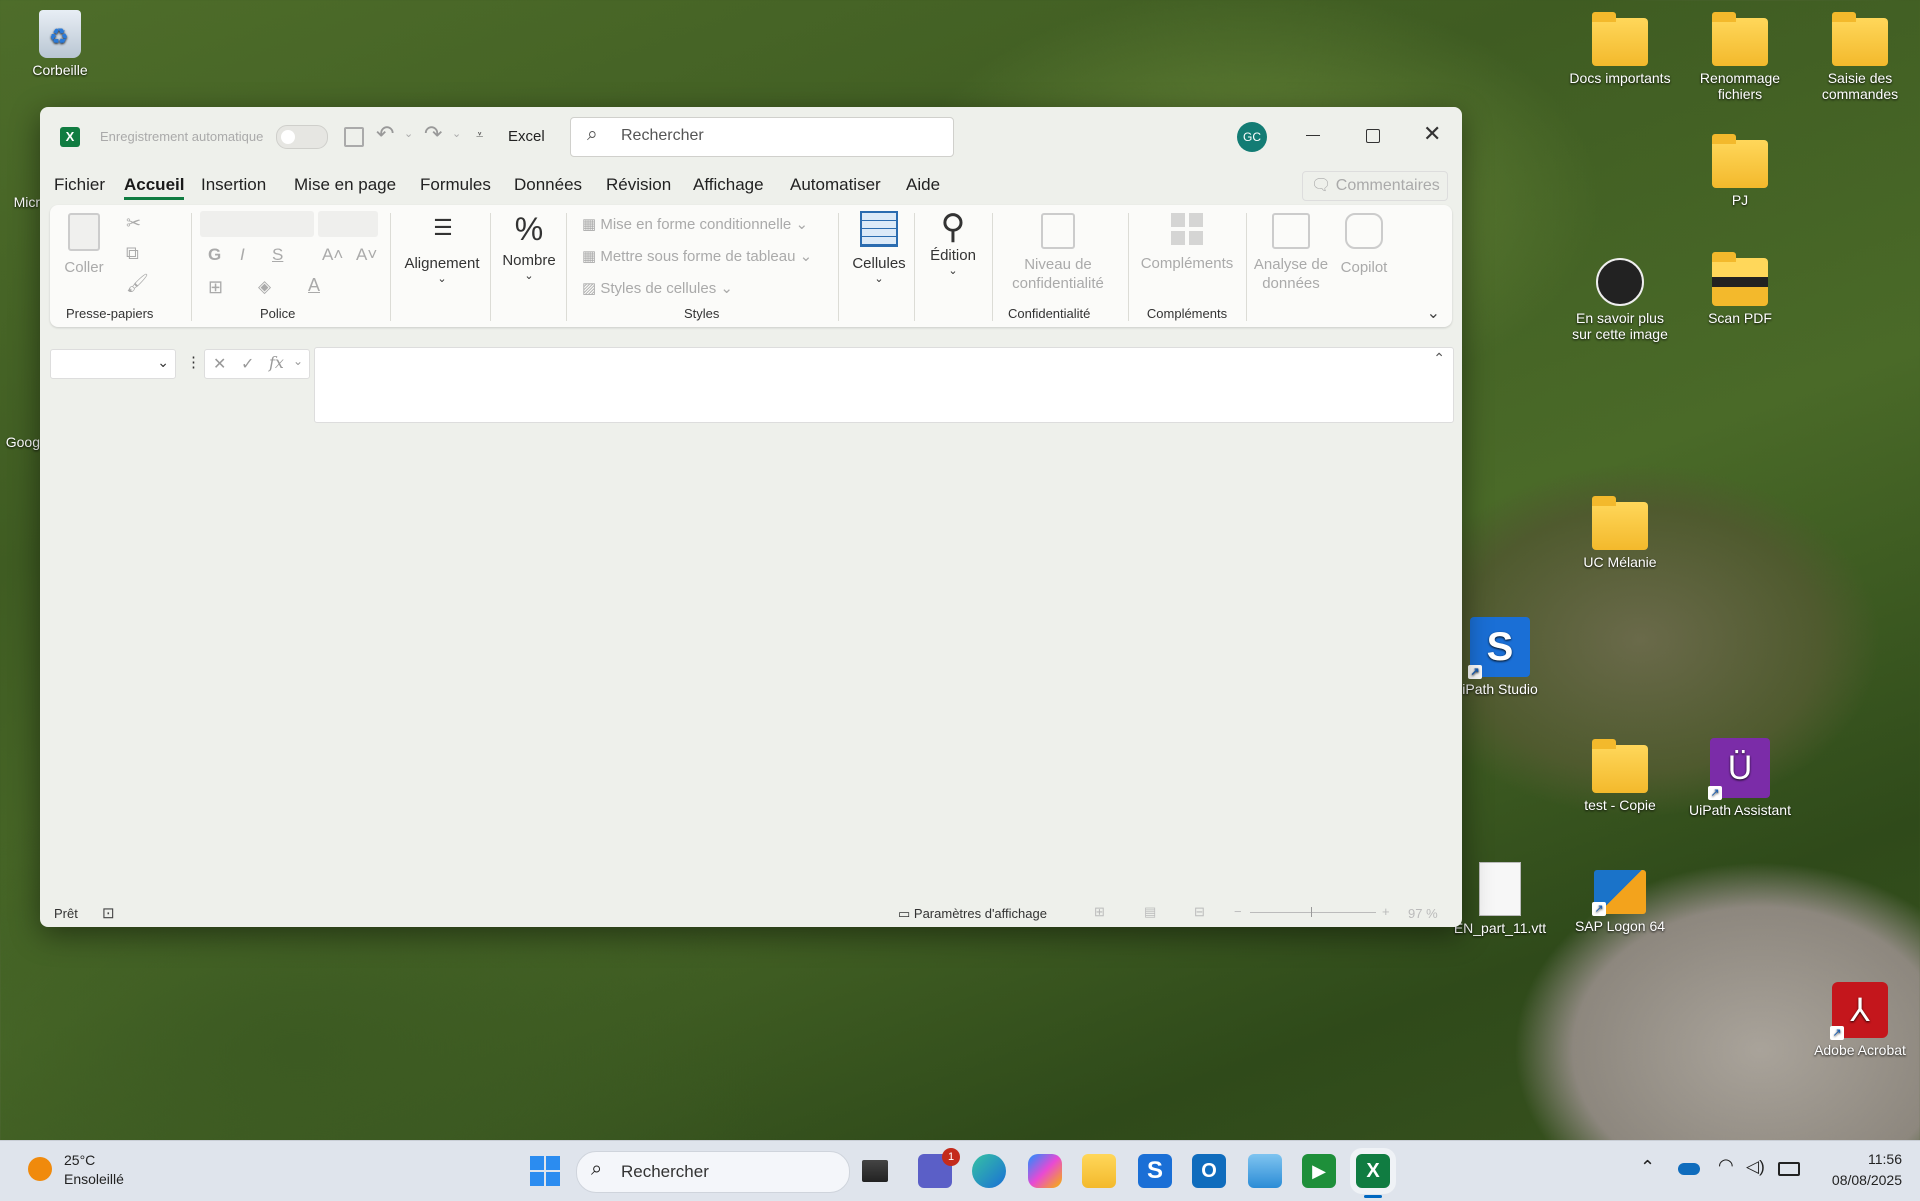 The height and width of the screenshot is (1201, 1920). I want to click on bold-button: G, so click(214, 255).